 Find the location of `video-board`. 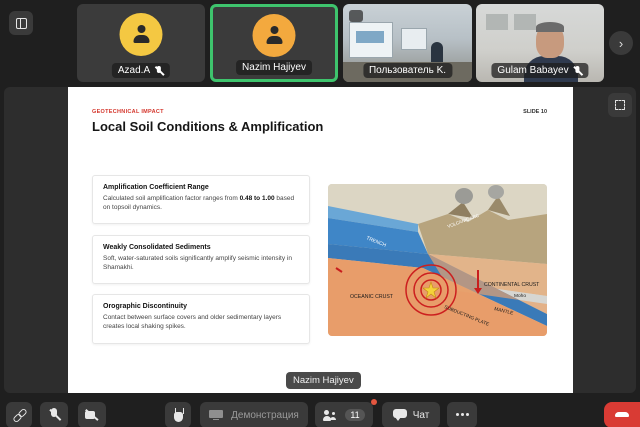

video-board is located at coordinates (414, 39).